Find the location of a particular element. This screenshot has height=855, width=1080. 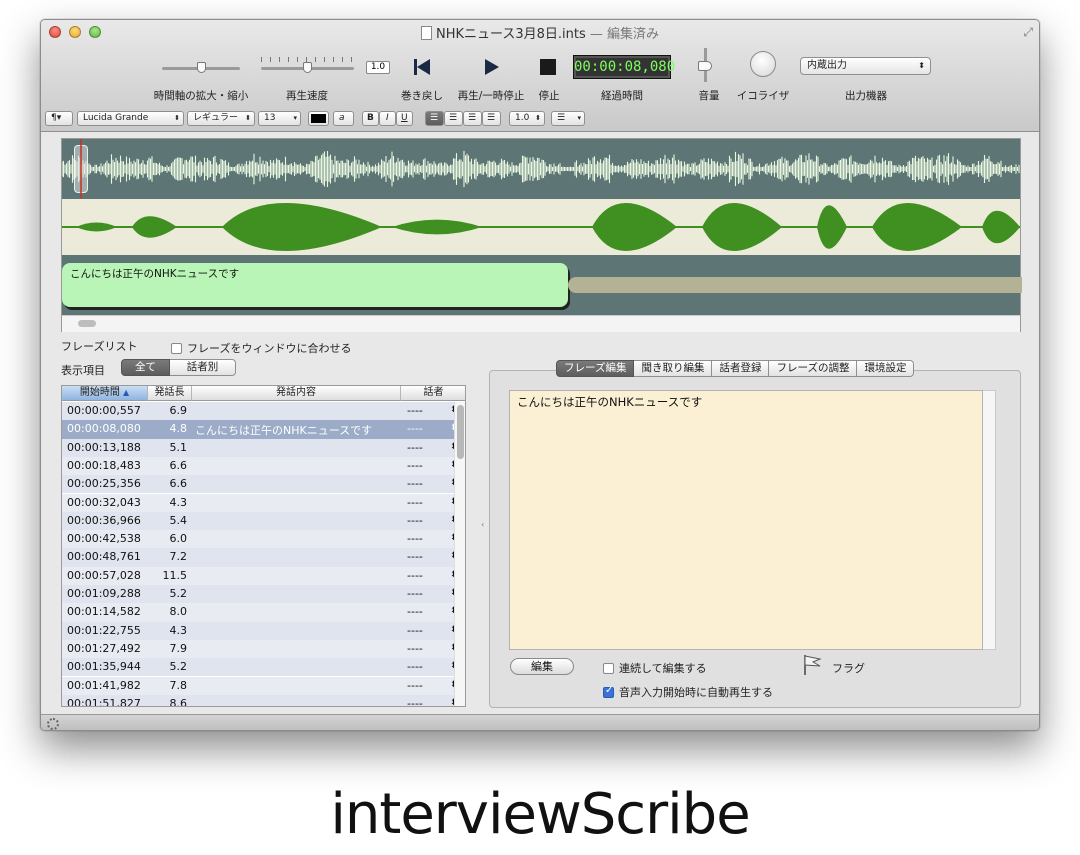

equalizer-knob is located at coordinates (763, 64).